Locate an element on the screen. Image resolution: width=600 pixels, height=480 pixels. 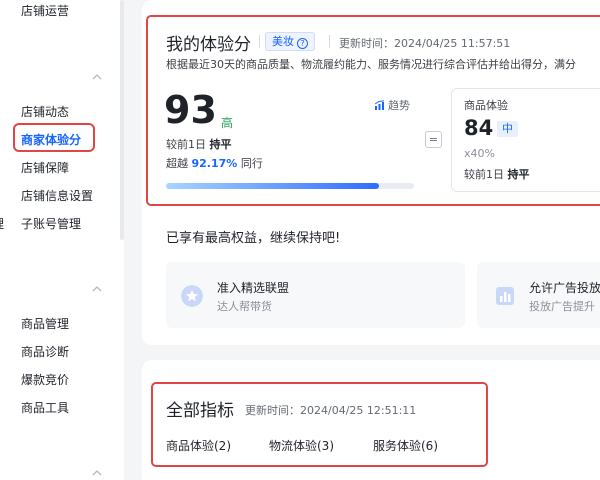
sidebar-item-product-tools: 商品工具 is located at coordinates (45, 407).